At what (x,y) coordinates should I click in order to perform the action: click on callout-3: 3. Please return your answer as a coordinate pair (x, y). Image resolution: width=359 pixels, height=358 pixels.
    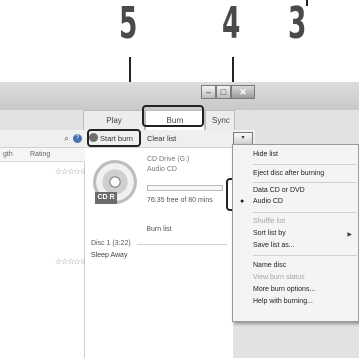
    Looking at the image, I should click on (297, 24).